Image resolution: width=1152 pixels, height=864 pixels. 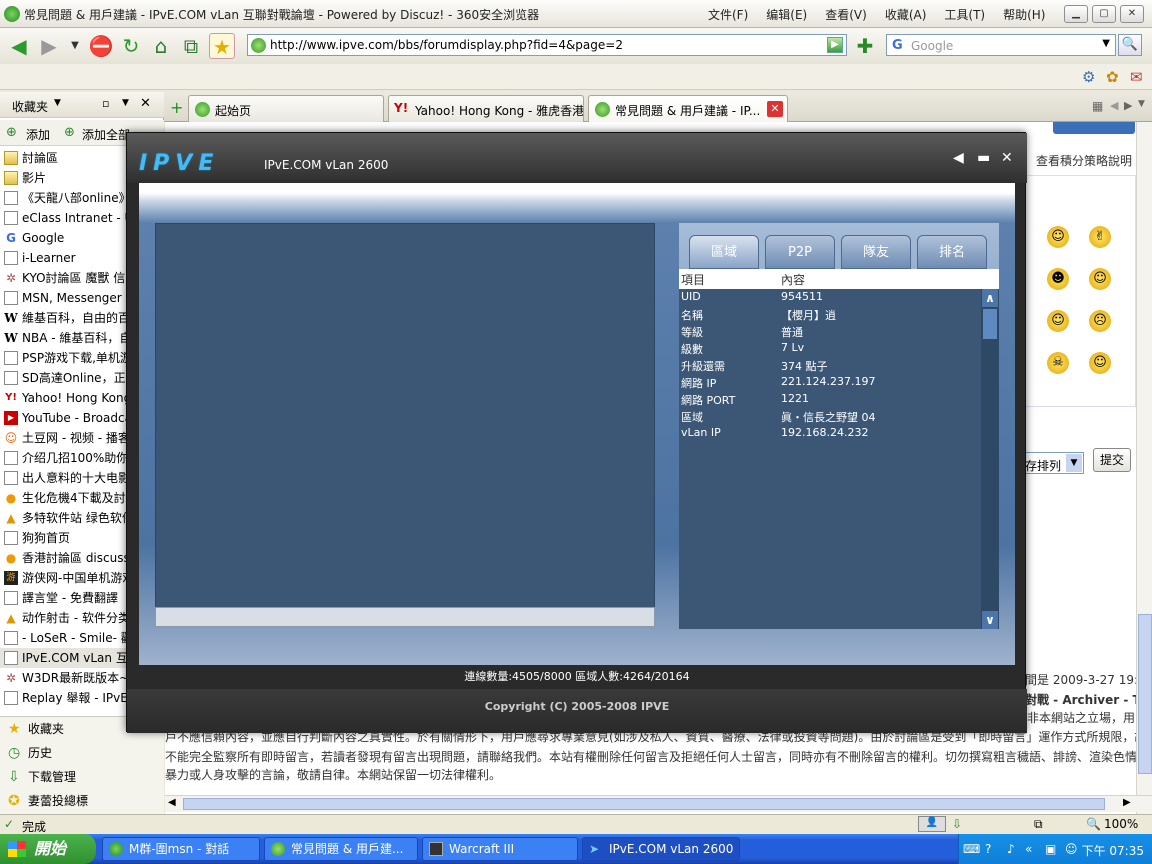 What do you see at coordinates (724, 252) in the screenshot?
I see `tab-region: 區域` at bounding box center [724, 252].